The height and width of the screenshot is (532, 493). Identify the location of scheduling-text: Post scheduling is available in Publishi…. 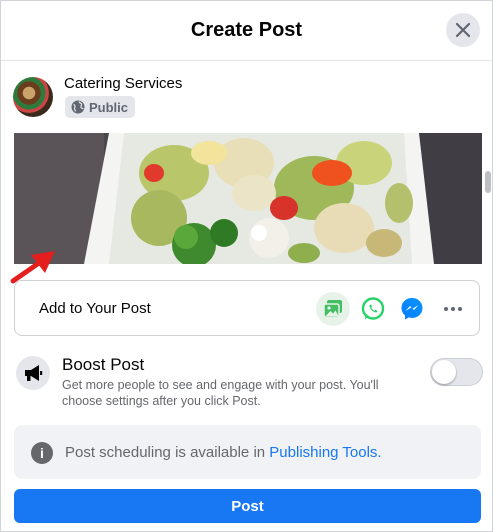
(223, 452).